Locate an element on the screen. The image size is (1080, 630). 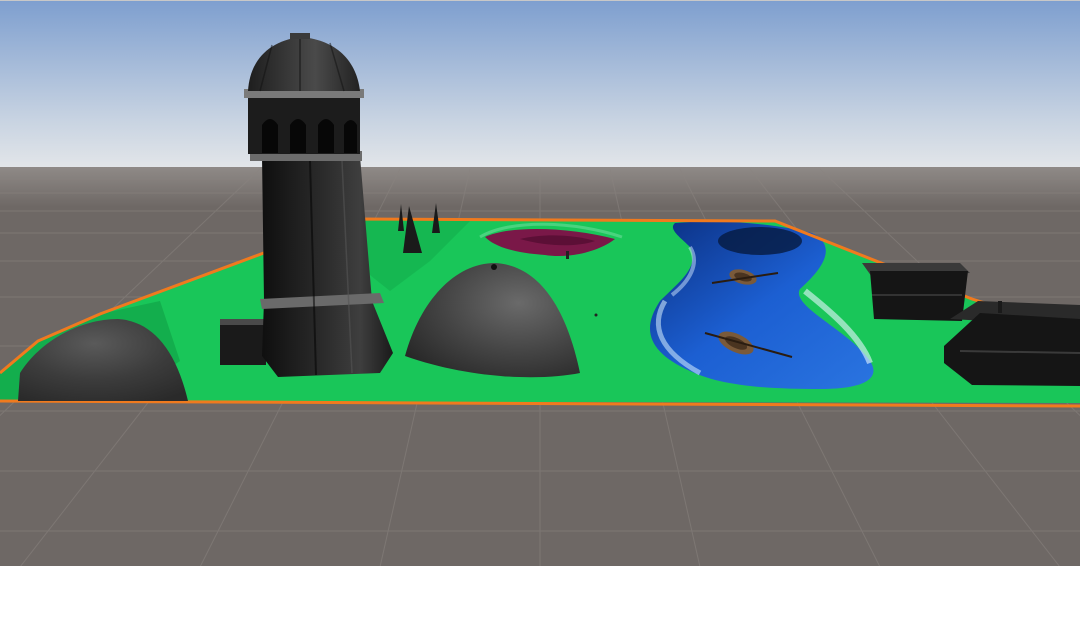
tower-annex is located at coordinates (243, 342).